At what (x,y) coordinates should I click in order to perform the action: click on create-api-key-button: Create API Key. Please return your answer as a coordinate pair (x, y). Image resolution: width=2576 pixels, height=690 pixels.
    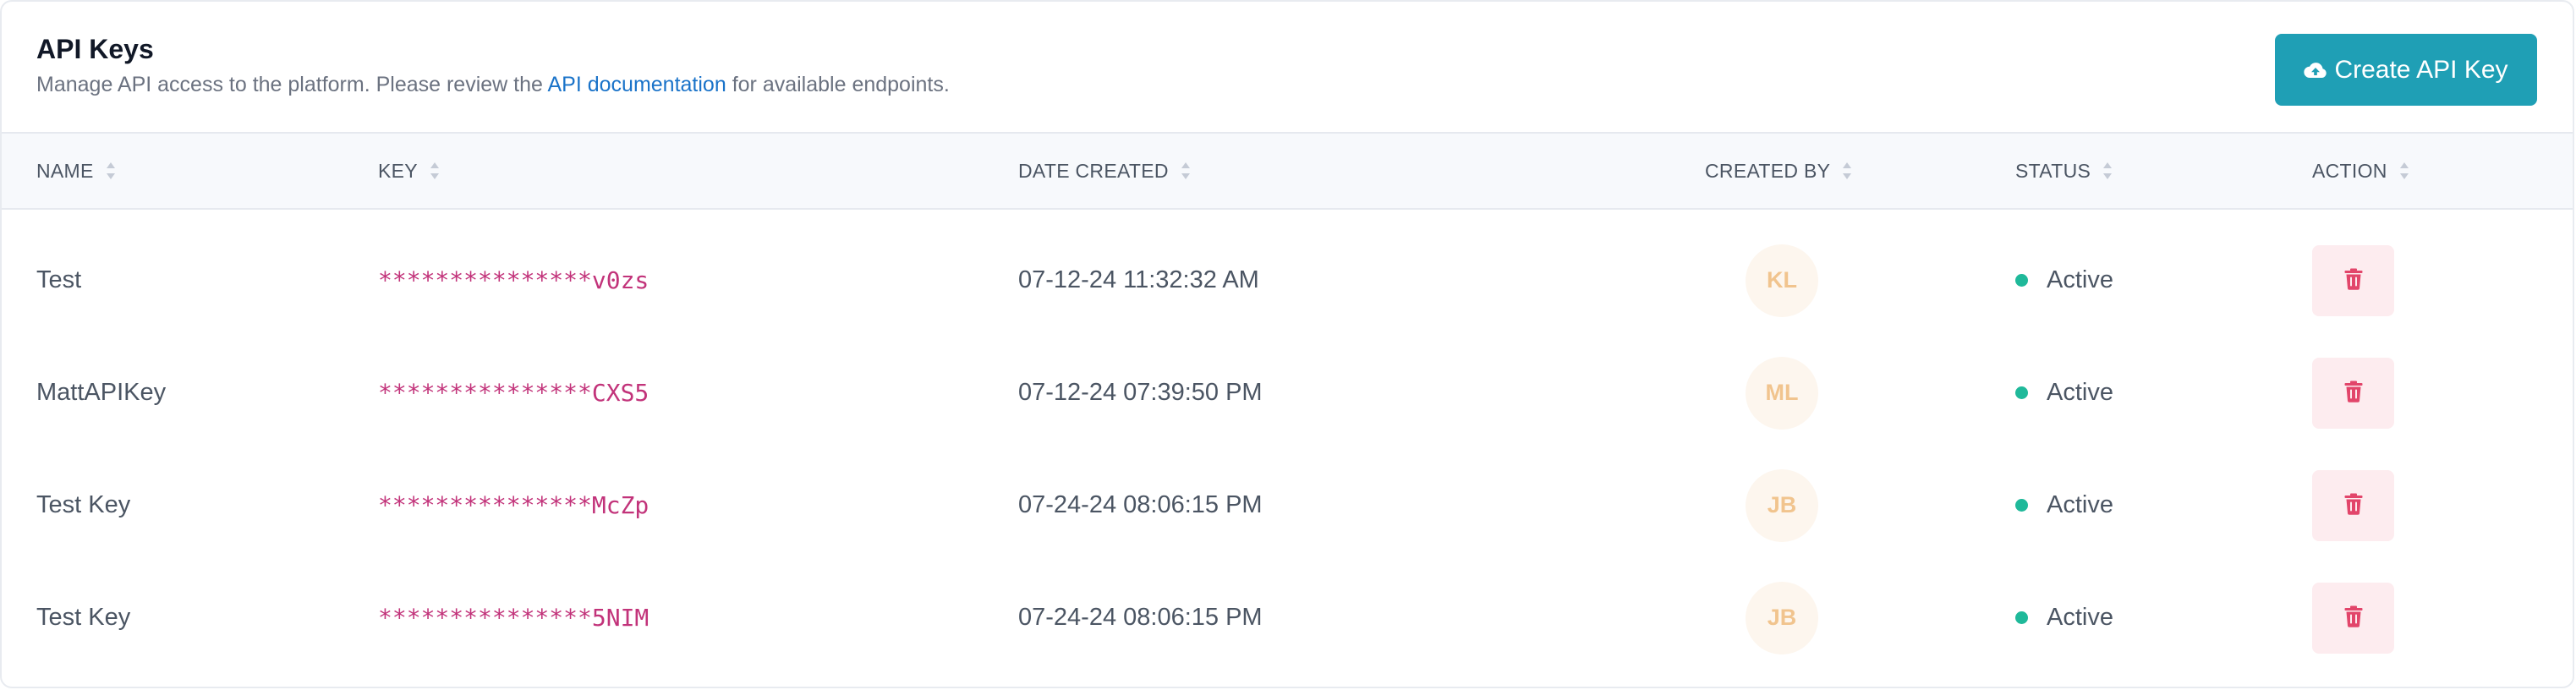
    Looking at the image, I should click on (2406, 70).